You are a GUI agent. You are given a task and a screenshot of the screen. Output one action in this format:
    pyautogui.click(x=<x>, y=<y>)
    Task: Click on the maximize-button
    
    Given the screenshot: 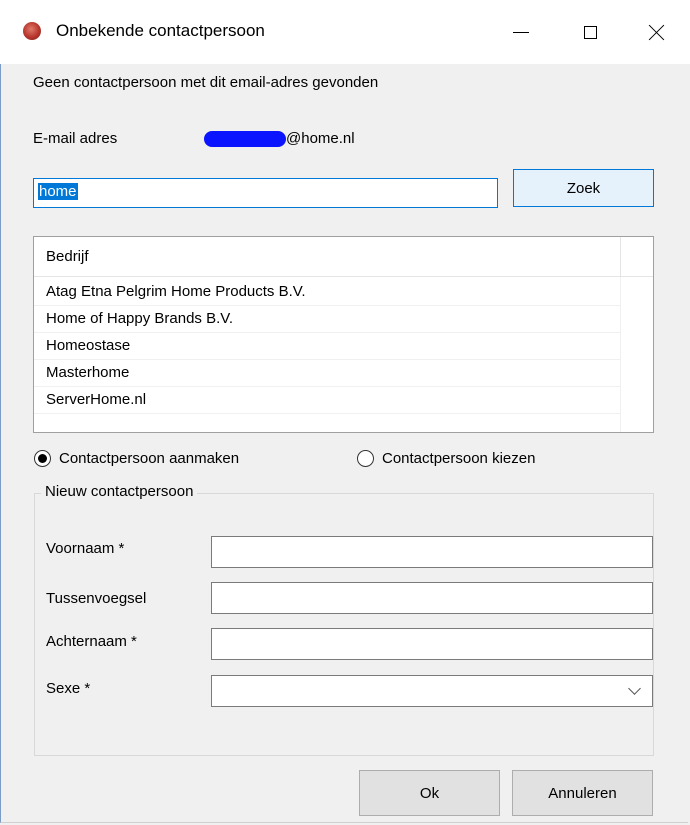 What is the action you would take?
    pyautogui.click(x=590, y=32)
    